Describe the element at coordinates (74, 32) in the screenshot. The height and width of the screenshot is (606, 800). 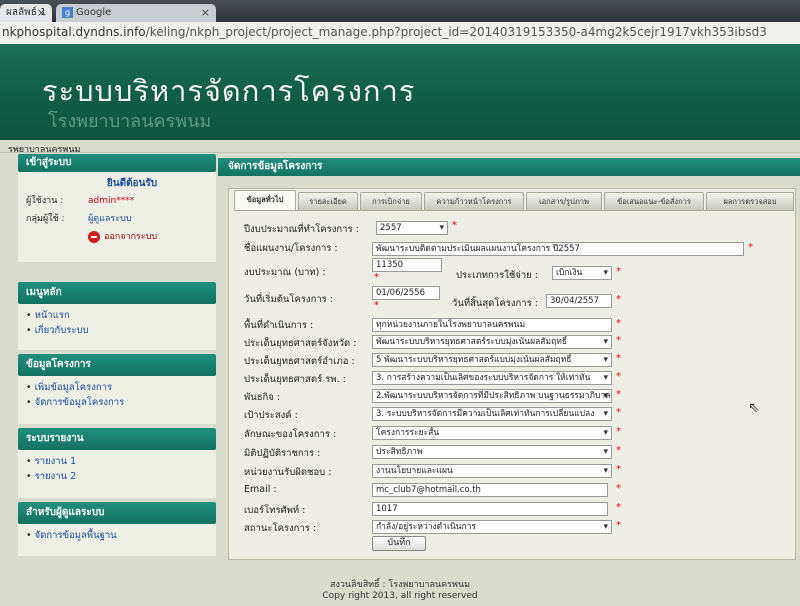
I see `url-host: nkphospital.dyndns.info` at that location.